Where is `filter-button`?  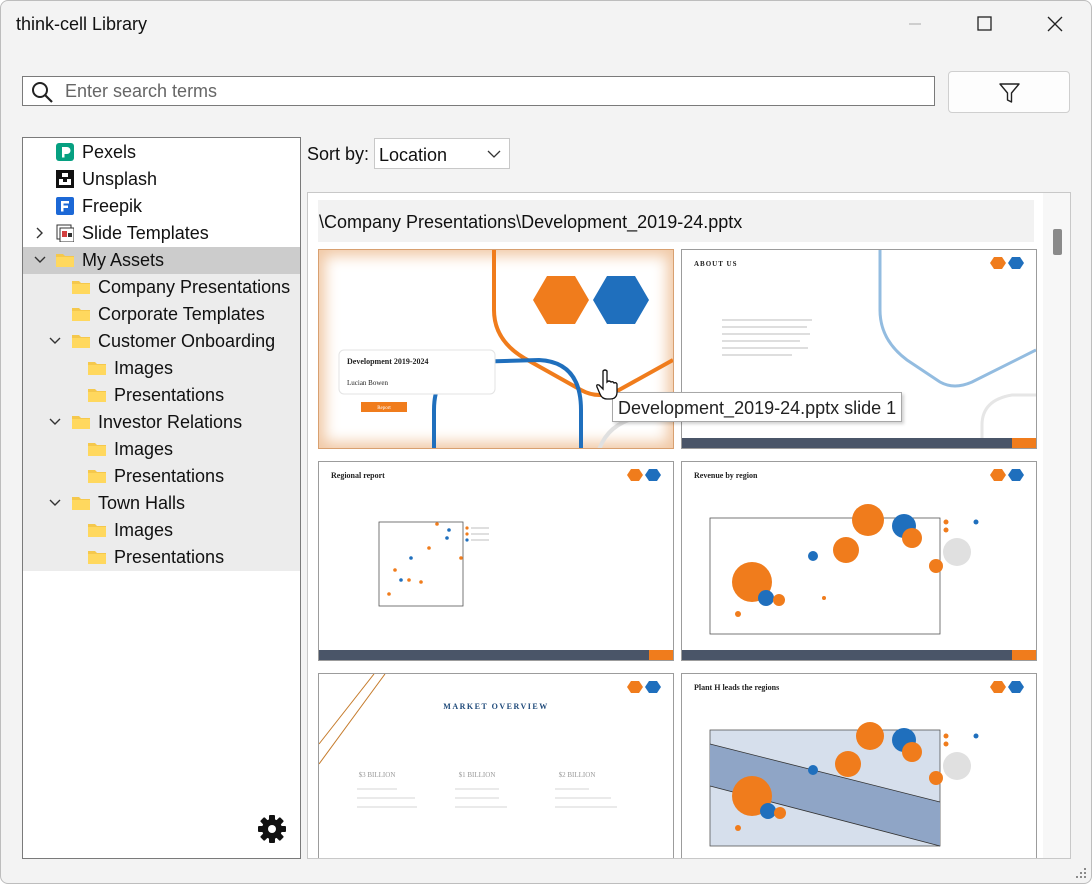 filter-button is located at coordinates (1009, 92).